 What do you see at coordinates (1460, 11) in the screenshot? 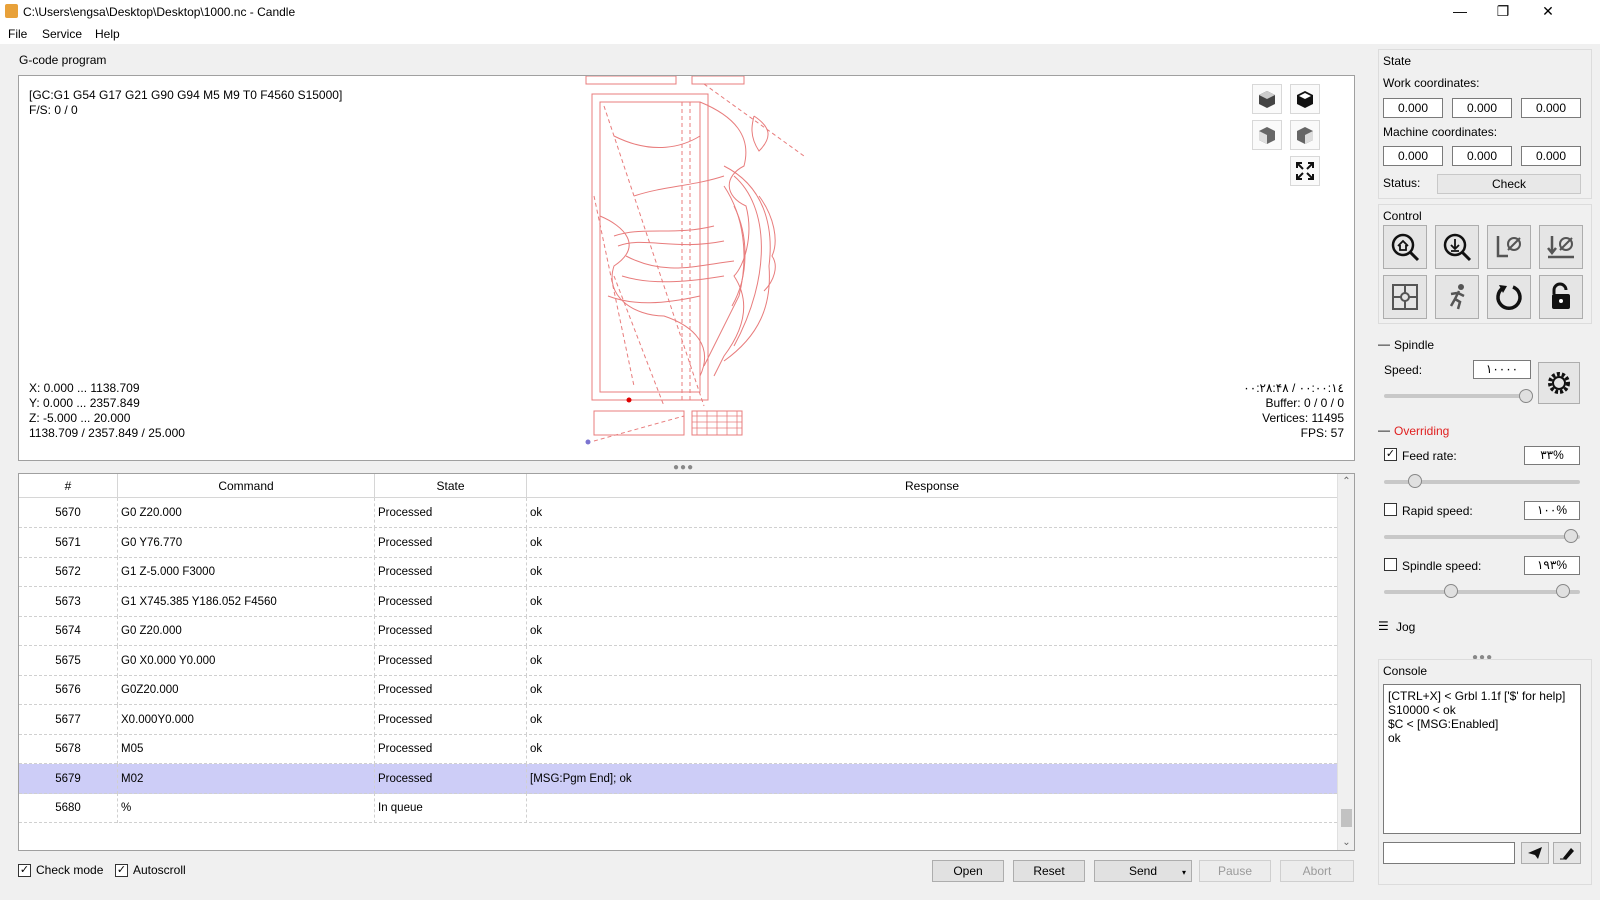
I see `minimize-button: —` at bounding box center [1460, 11].